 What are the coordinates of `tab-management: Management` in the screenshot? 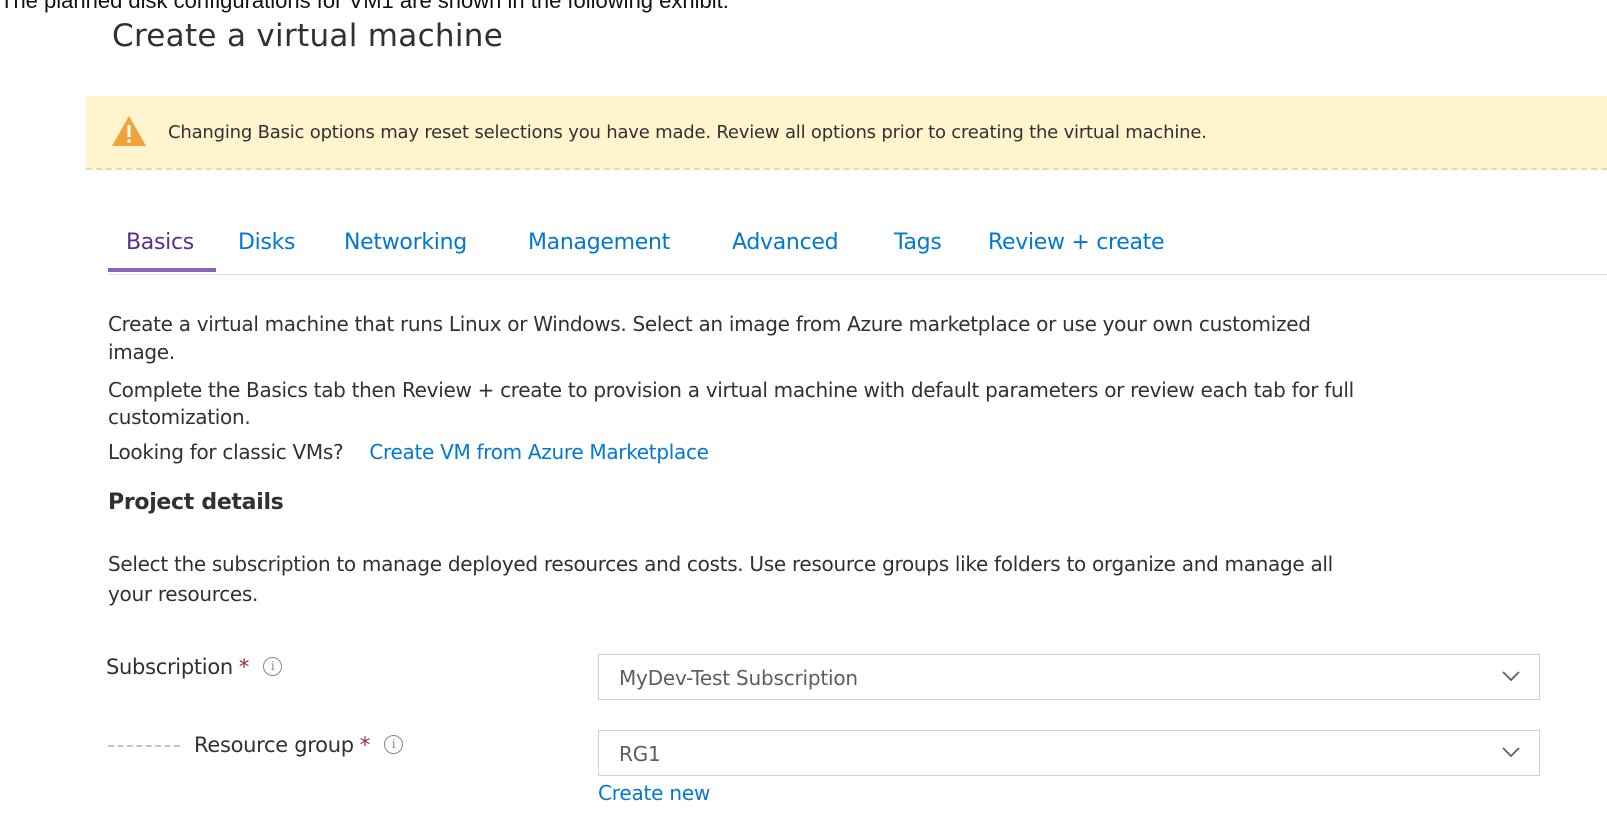 It's located at (599, 242).